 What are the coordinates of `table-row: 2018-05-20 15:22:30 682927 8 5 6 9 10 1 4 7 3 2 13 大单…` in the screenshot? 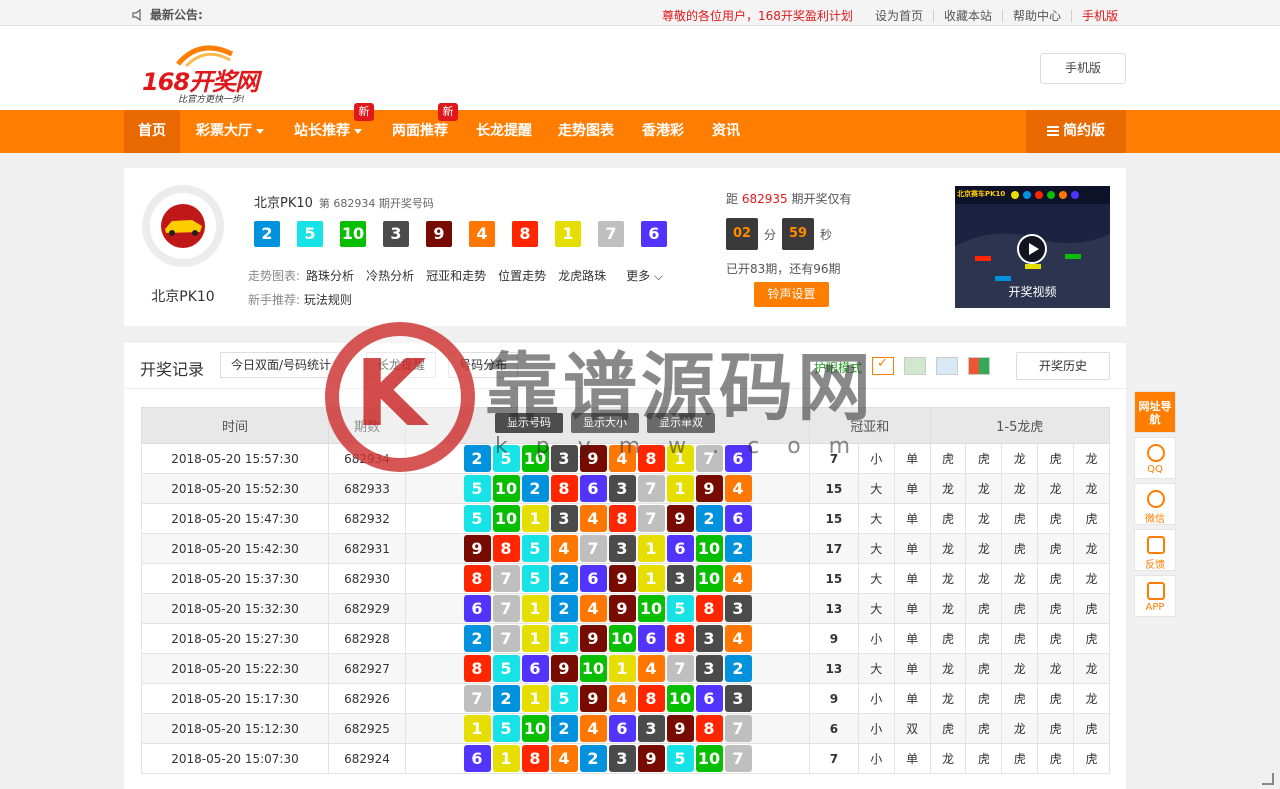 It's located at (625, 668).